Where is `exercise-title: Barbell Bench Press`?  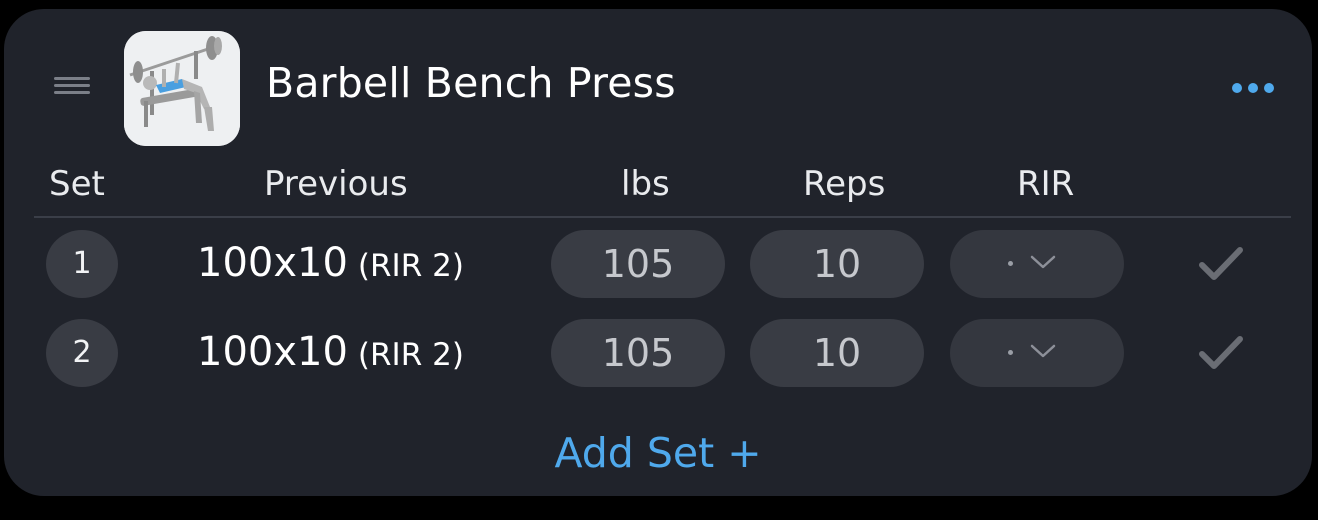 exercise-title: Barbell Bench Press is located at coordinates (471, 83).